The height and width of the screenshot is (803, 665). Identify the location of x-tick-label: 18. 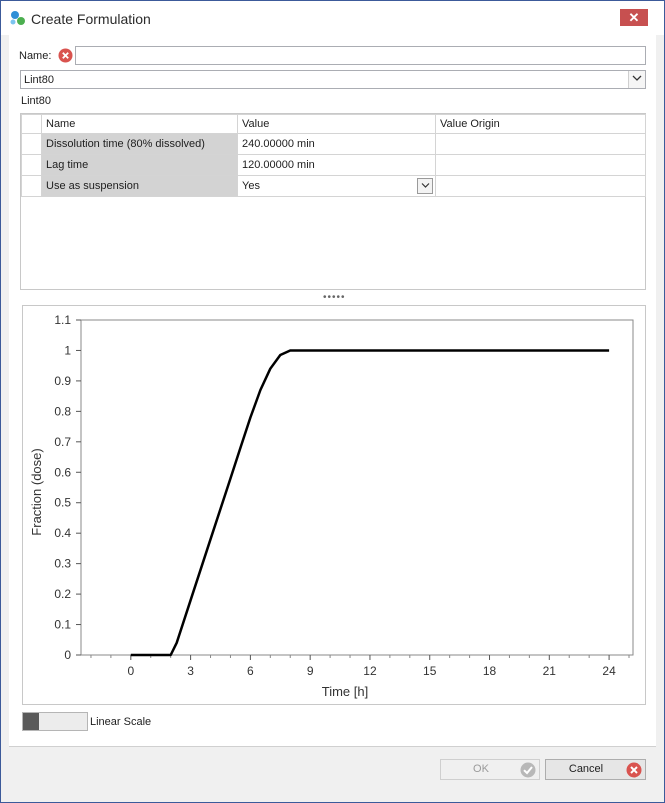
(490, 671).